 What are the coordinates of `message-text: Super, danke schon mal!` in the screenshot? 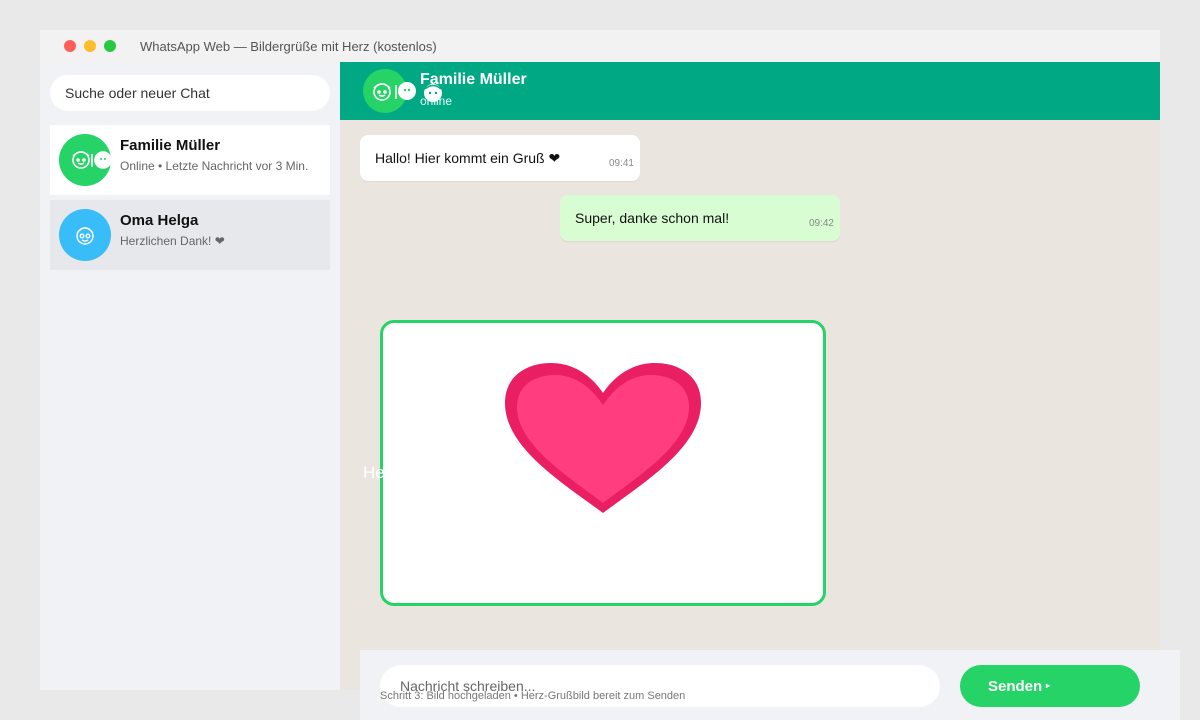 It's located at (652, 218).